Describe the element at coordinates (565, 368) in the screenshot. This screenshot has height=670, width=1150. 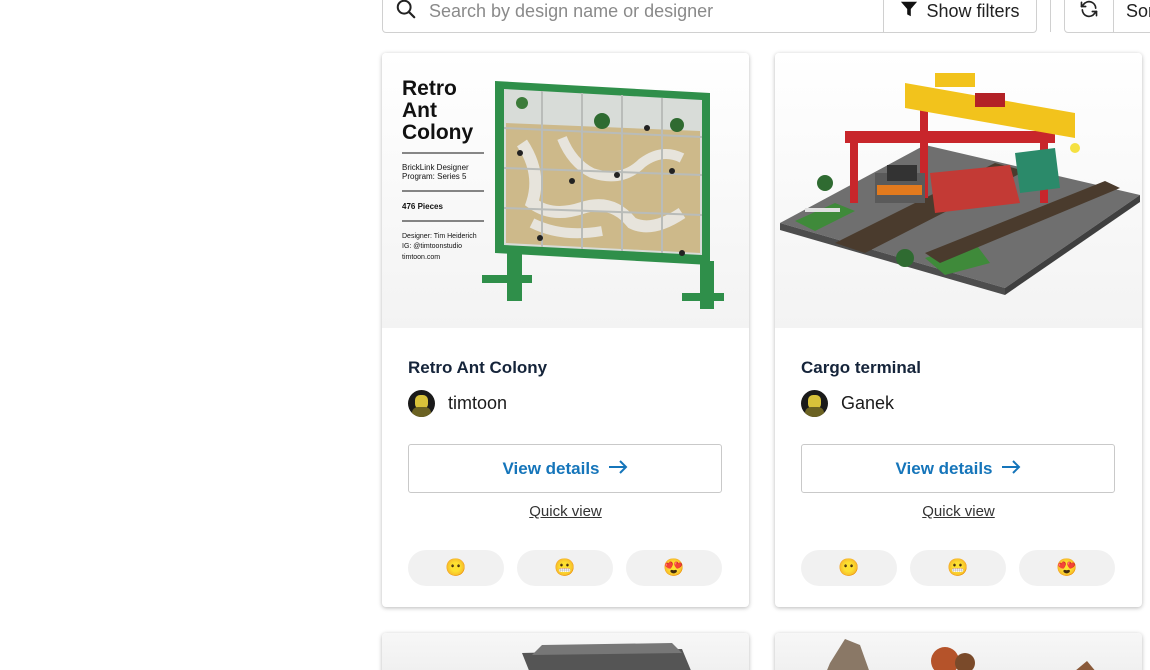
I see `design-title: Retro Ant Colony` at that location.